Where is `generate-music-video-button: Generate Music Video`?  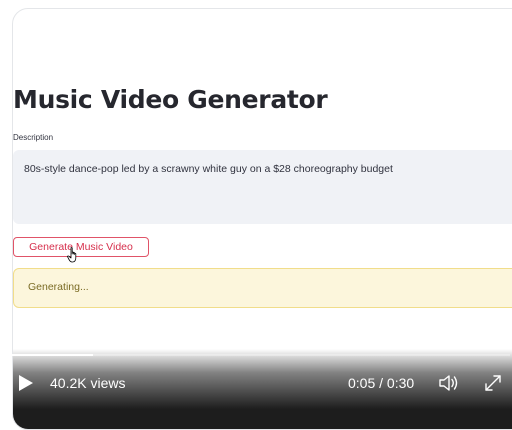
generate-music-video-button: Generate Music Video is located at coordinates (81, 247).